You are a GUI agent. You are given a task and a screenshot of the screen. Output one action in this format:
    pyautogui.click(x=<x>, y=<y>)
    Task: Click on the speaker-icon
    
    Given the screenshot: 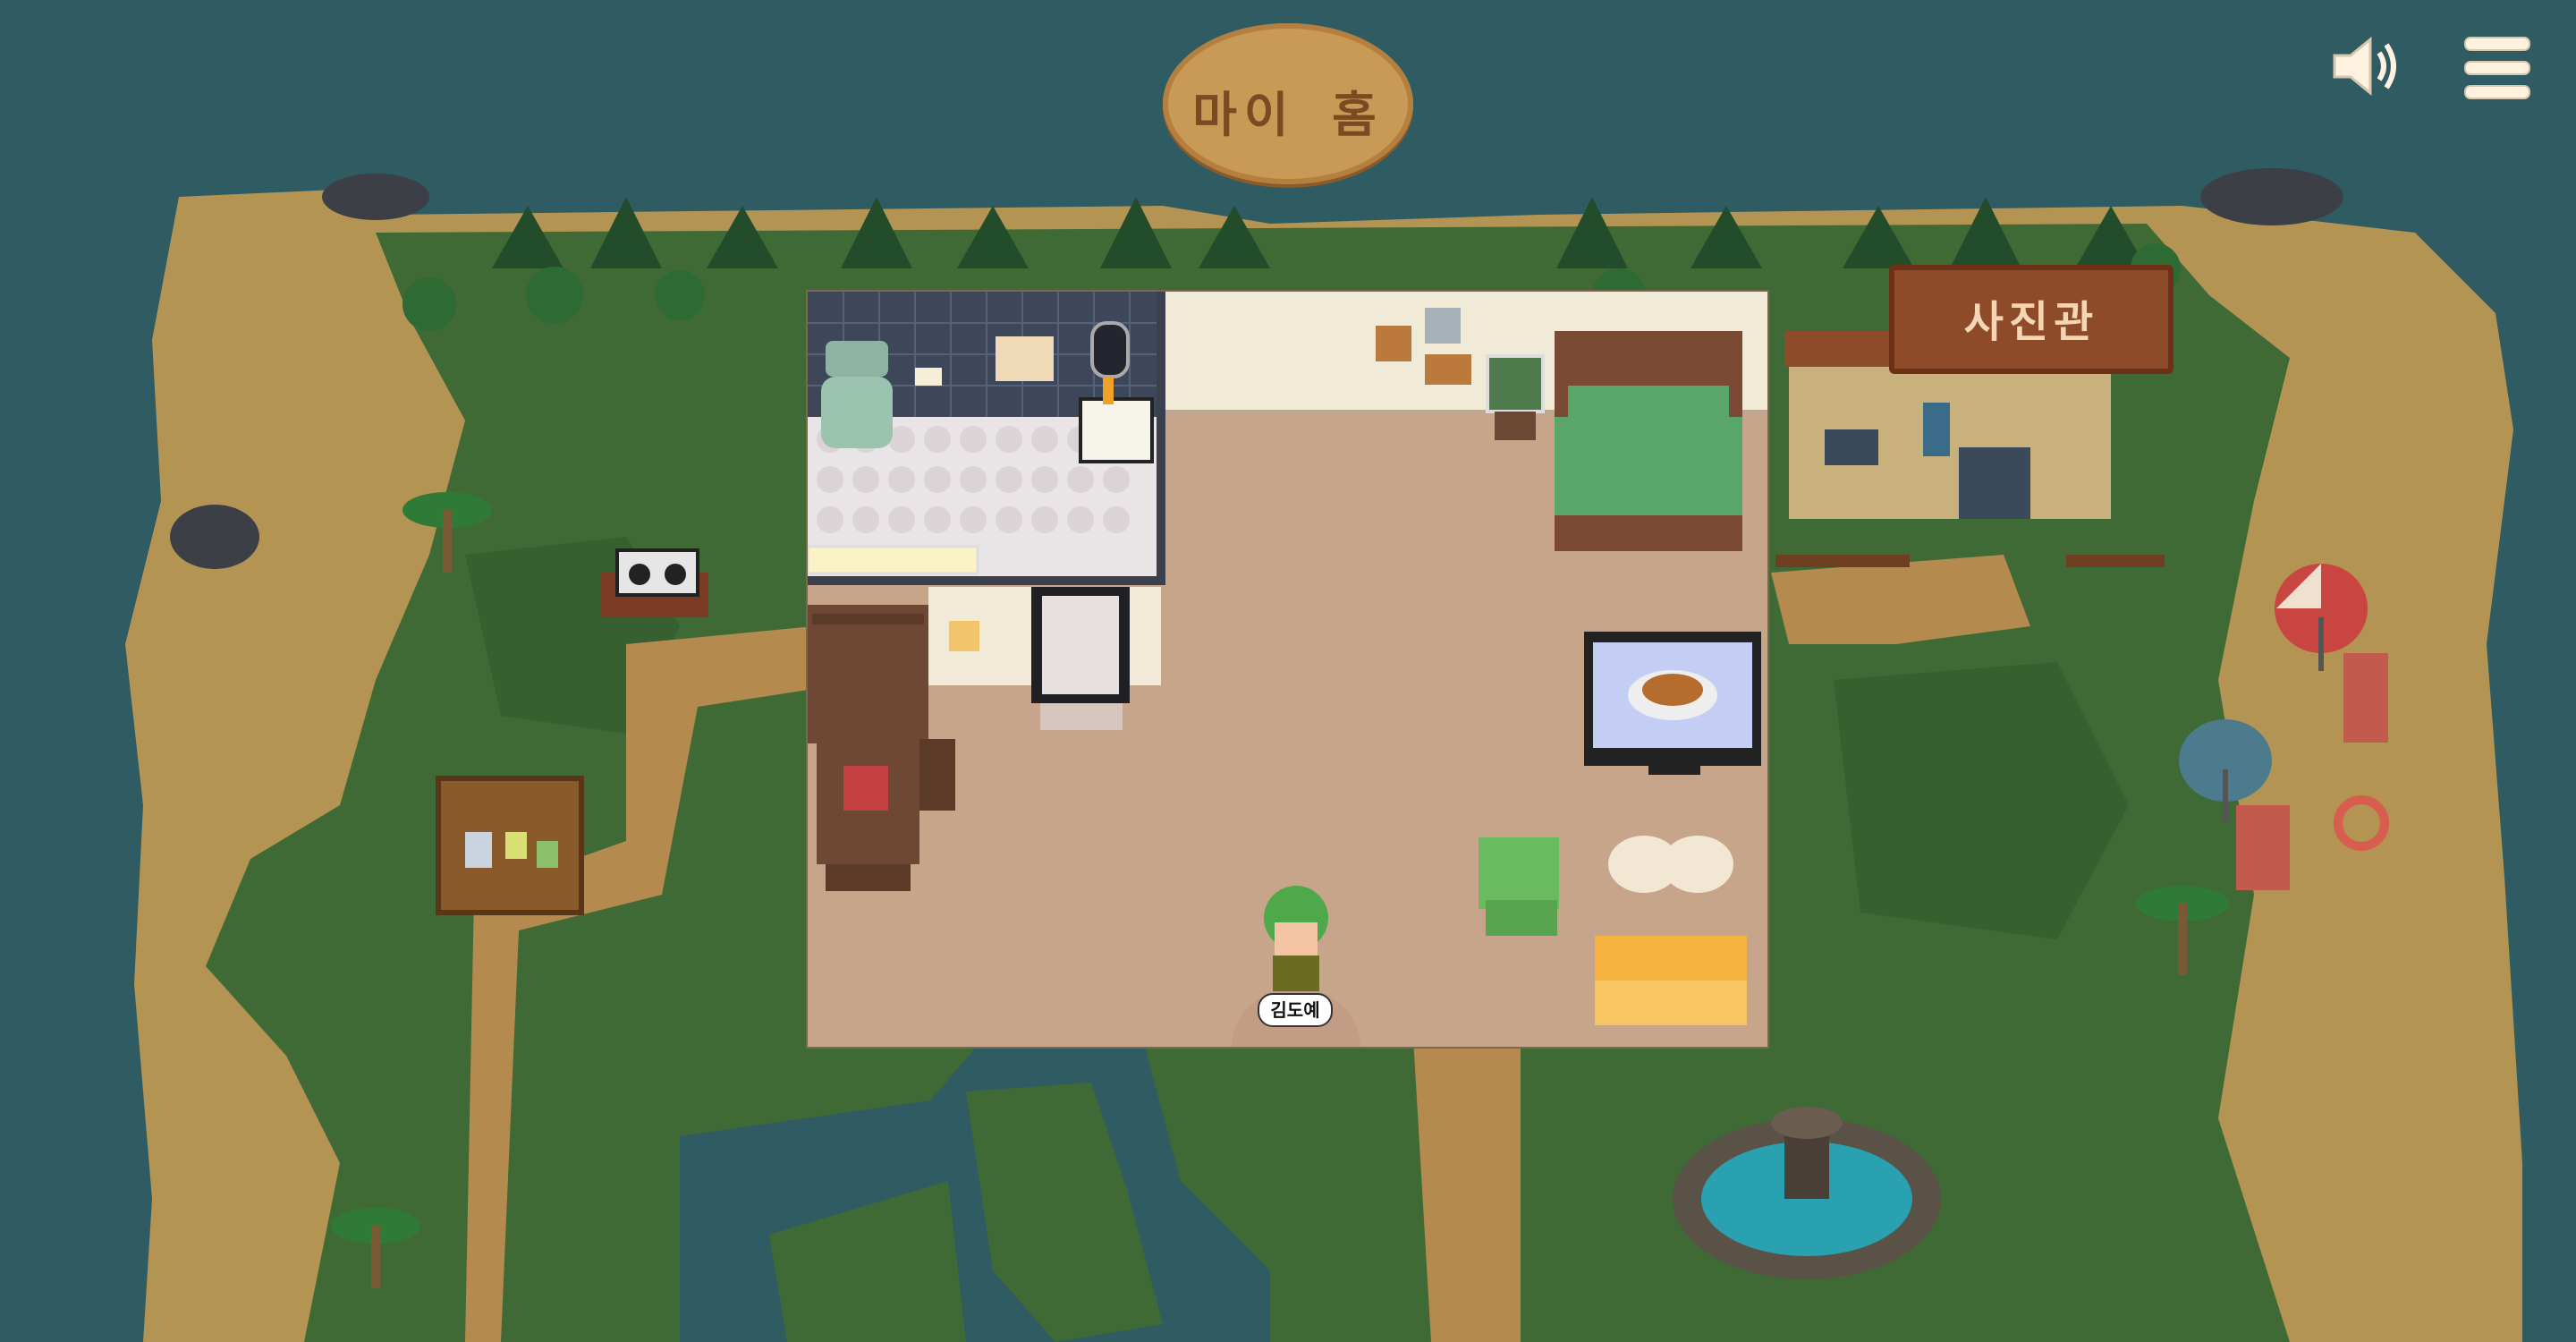 What is the action you would take?
    pyautogui.click(x=2364, y=67)
    